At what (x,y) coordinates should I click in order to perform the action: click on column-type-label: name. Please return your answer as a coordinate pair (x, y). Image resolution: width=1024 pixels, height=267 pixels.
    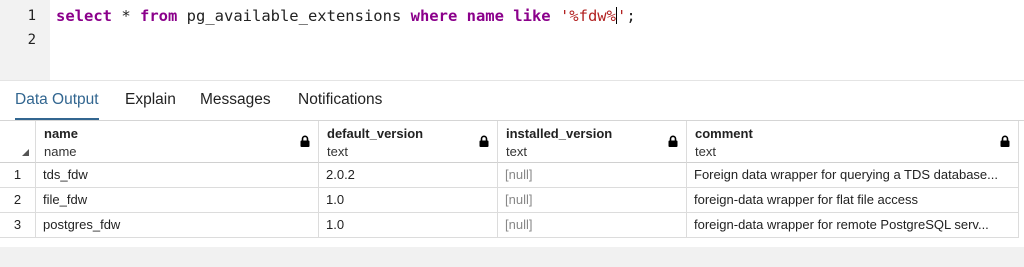
    Looking at the image, I should click on (60, 151).